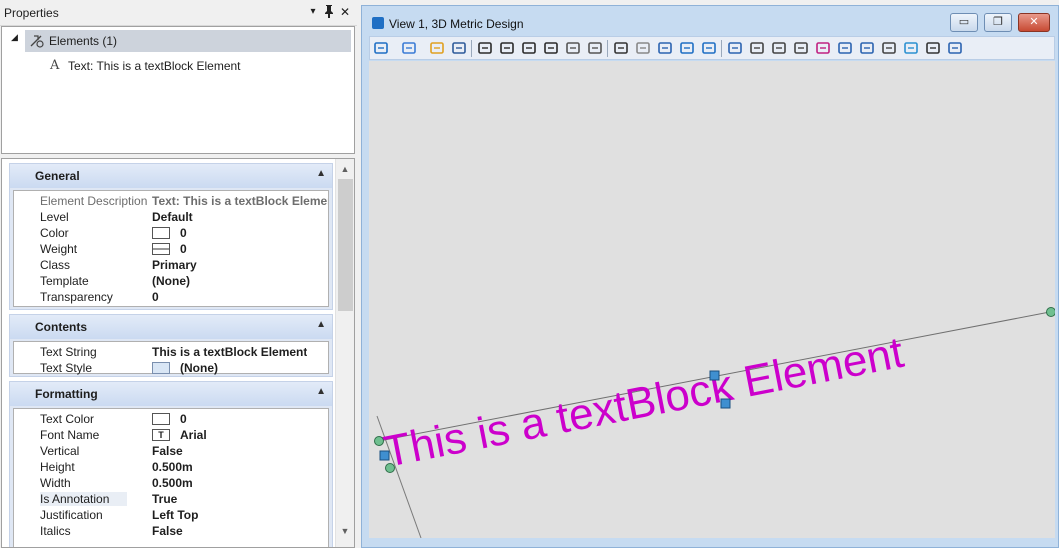  I want to click on scroll-up-icon: ▲, so click(345, 169).